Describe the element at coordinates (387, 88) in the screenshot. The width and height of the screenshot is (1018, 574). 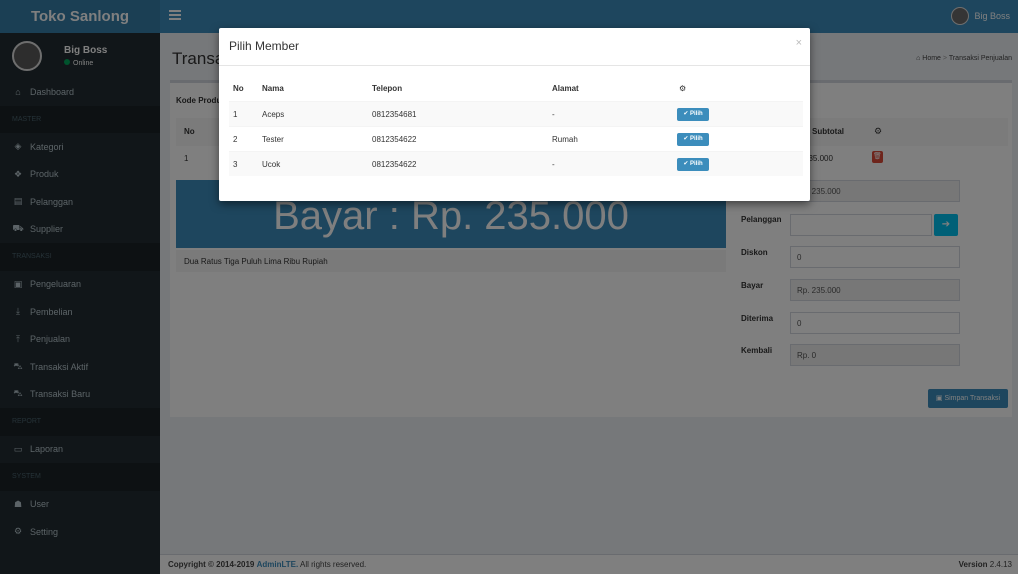
I see `column-header-telepon: Telepon` at that location.